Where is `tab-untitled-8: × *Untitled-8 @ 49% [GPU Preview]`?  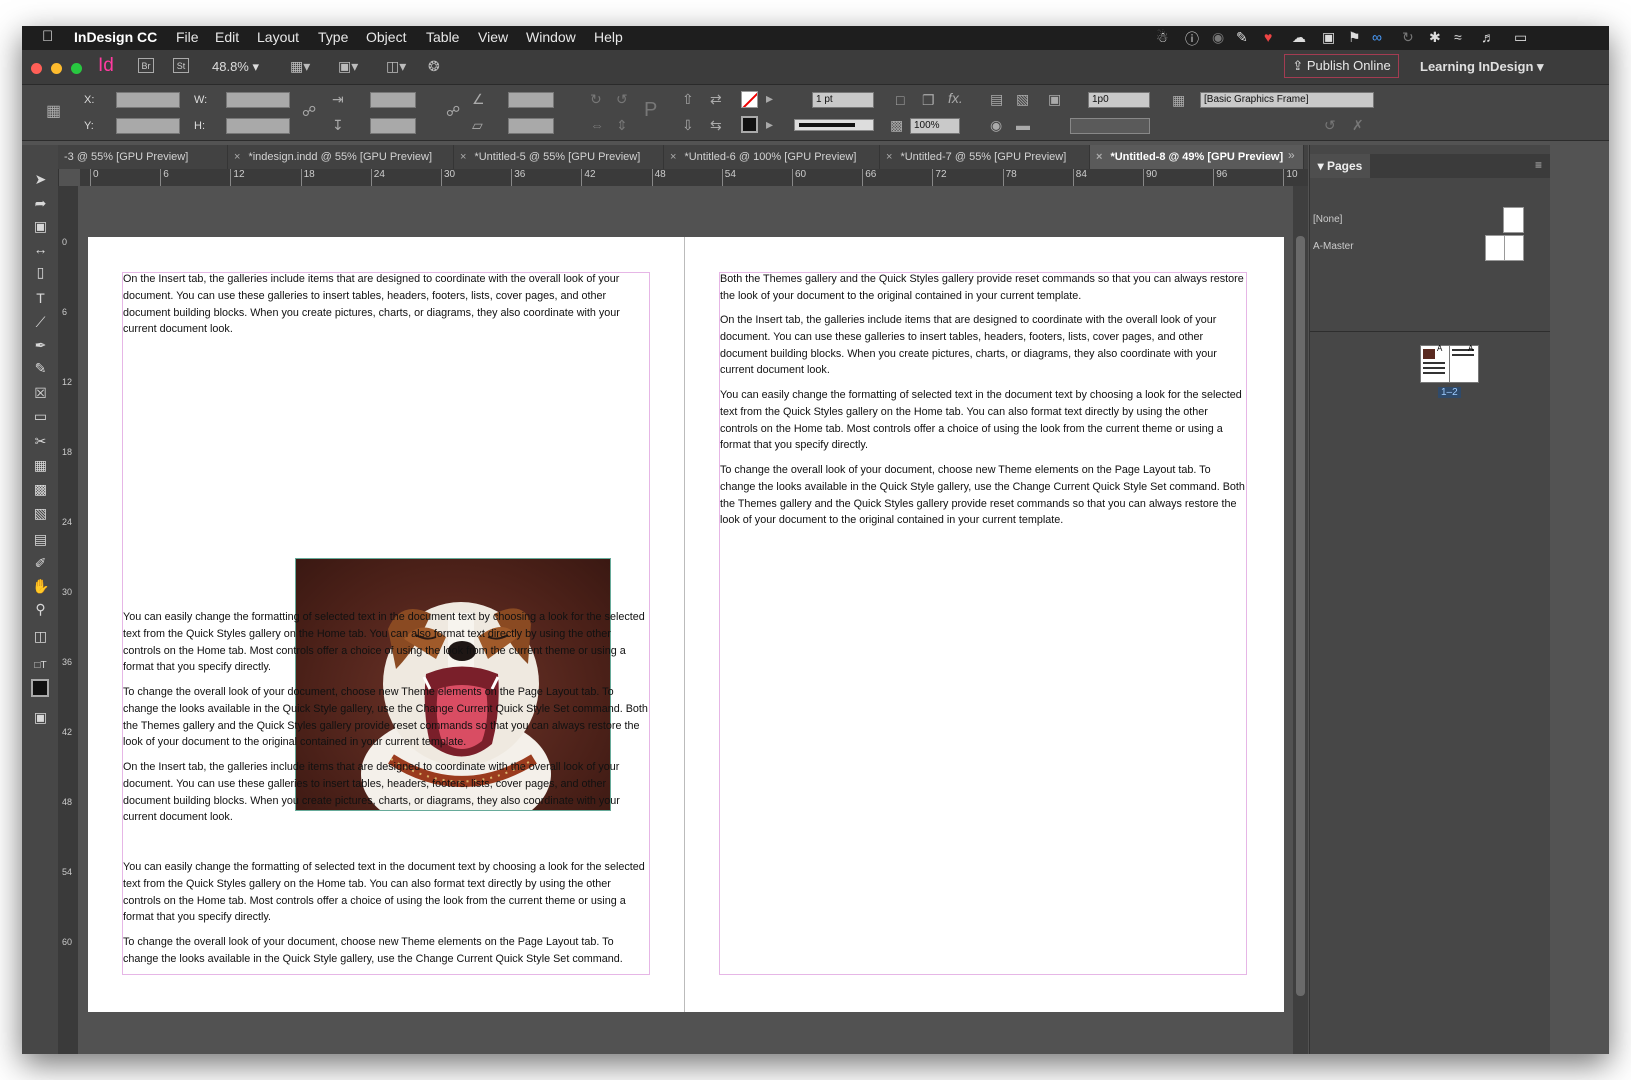 tab-untitled-8: × *Untitled-8 @ 49% [GPU Preview] is located at coordinates (1197, 157).